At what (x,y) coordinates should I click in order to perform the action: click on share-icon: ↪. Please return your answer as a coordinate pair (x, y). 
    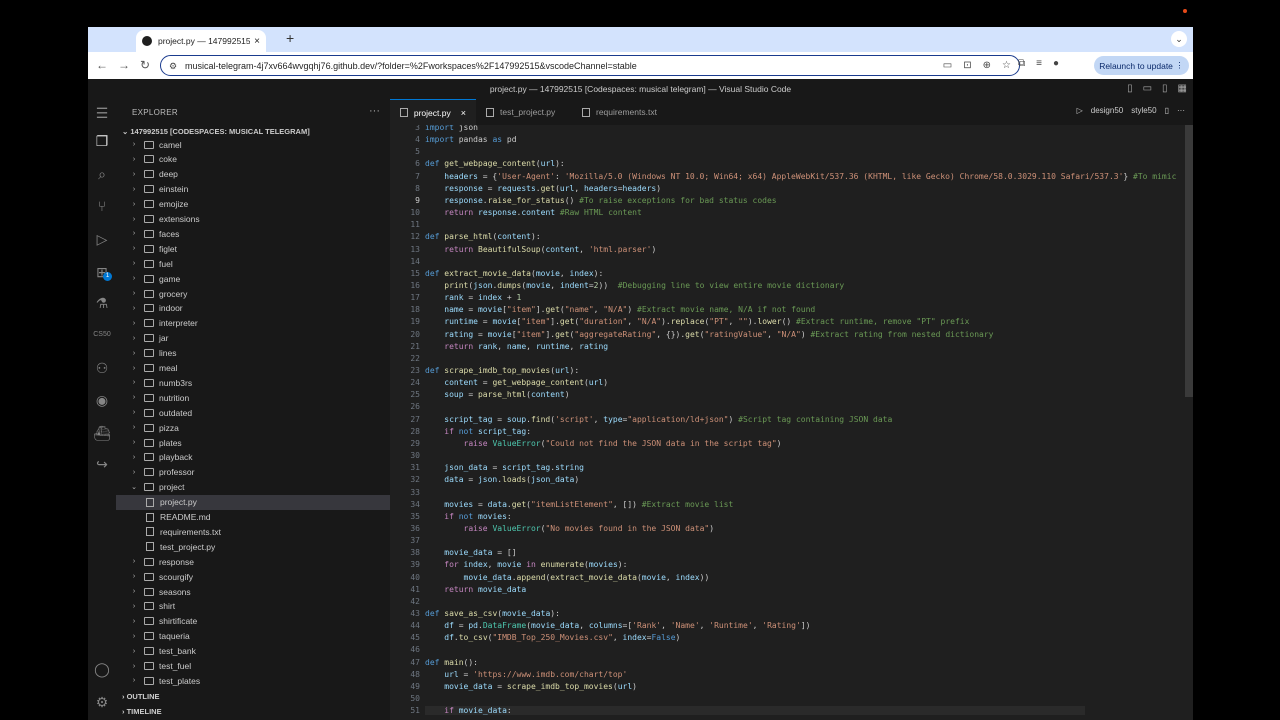
    Looking at the image, I should click on (102, 464).